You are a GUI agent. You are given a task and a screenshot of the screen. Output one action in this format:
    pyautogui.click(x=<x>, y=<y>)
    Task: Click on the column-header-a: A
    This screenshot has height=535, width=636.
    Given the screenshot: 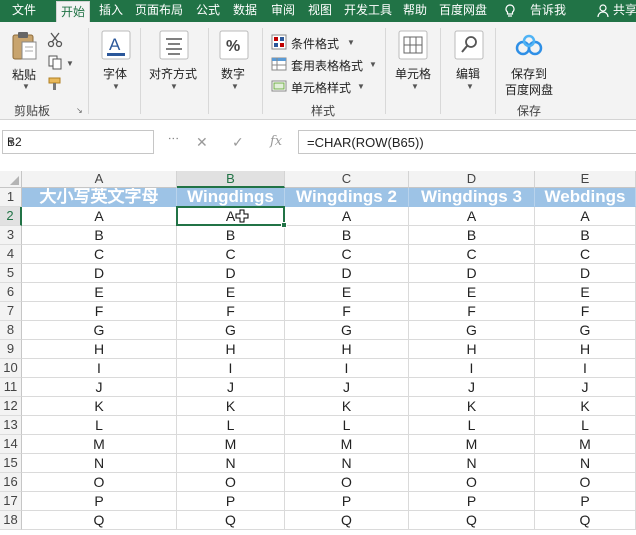 What is the action you would take?
    pyautogui.click(x=99, y=179)
    